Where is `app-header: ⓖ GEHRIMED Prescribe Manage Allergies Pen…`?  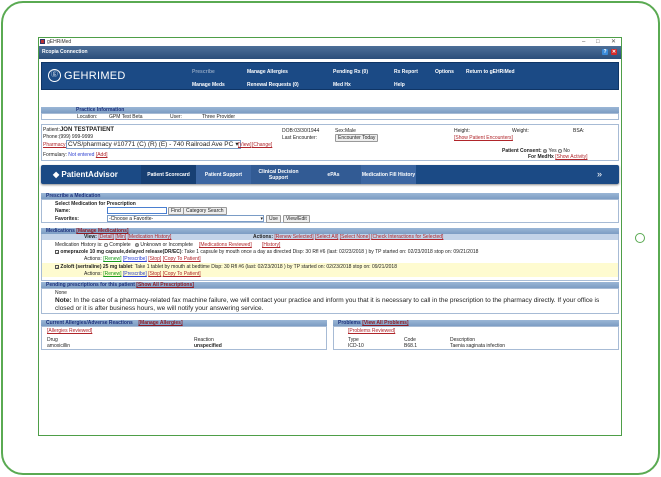
app-header: ⓖ GEHRIMED Prescribe Manage Allergies Pen… is located at coordinates (330, 76).